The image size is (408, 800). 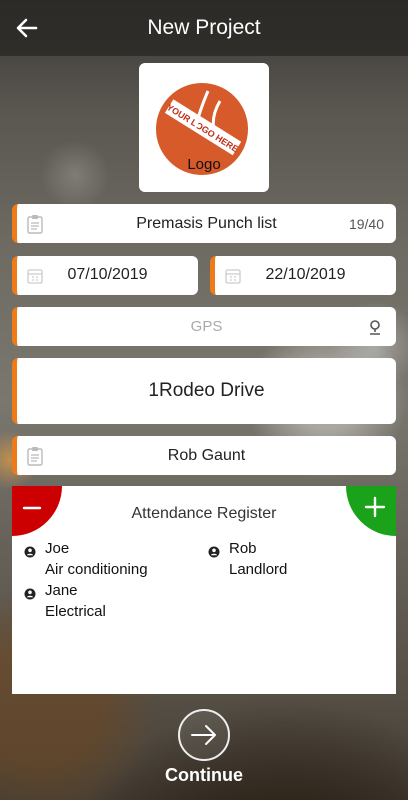 What do you see at coordinates (61, 590) in the screenshot?
I see `attendee-name: Jane` at bounding box center [61, 590].